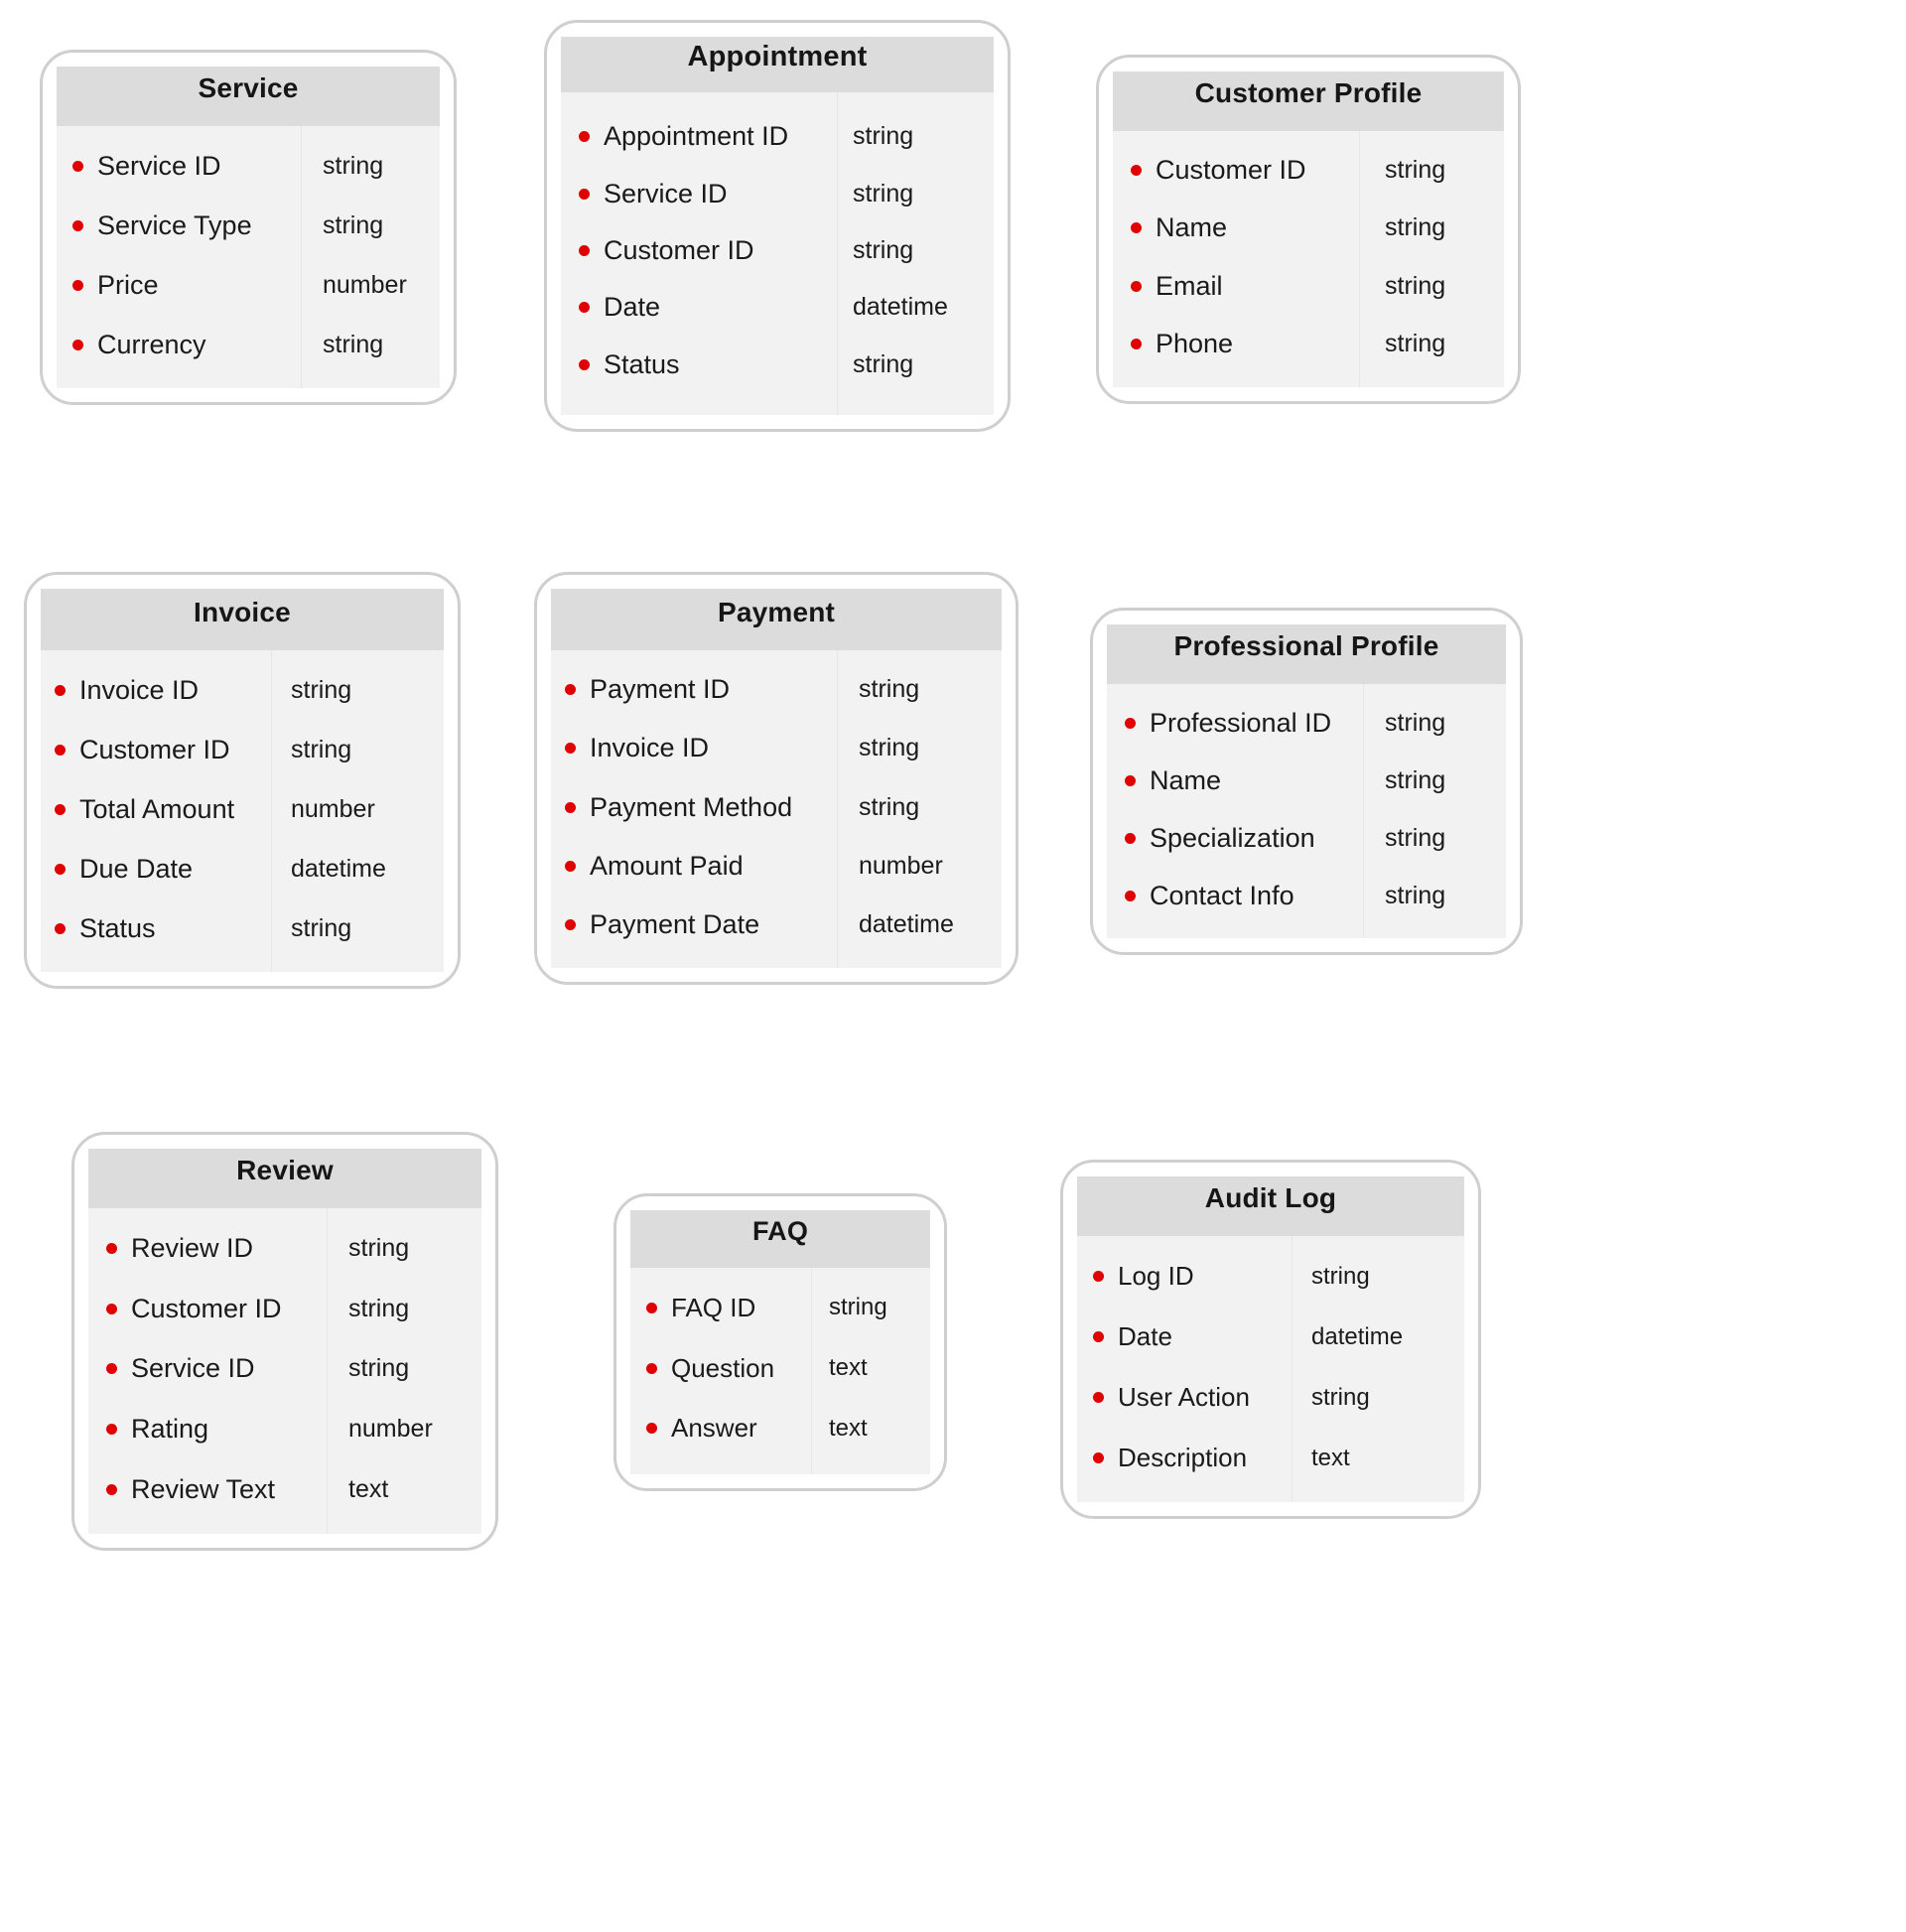  Describe the element at coordinates (203, 1489) in the screenshot. I see `field-name: Review Text` at that location.